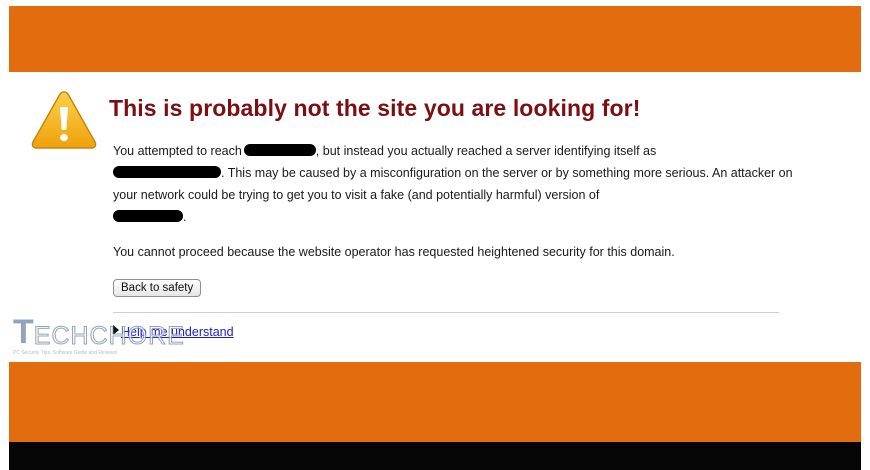  Describe the element at coordinates (435, 456) in the screenshot. I see `bottom-black-bar` at that location.